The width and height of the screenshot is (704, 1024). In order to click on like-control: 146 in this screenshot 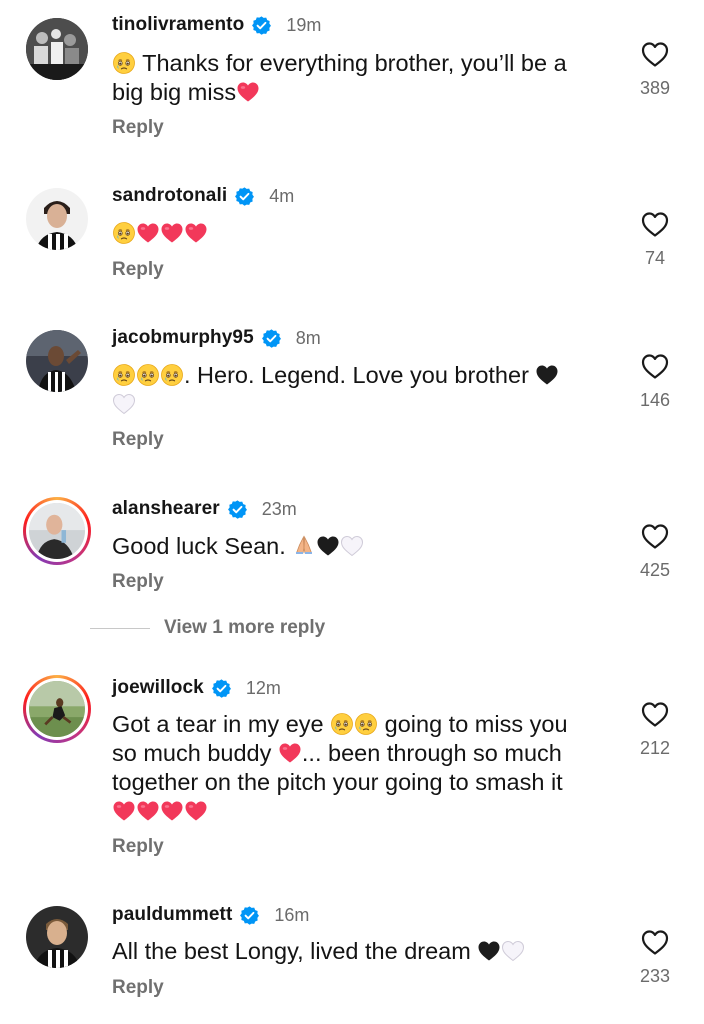, I will do `click(655, 381)`.